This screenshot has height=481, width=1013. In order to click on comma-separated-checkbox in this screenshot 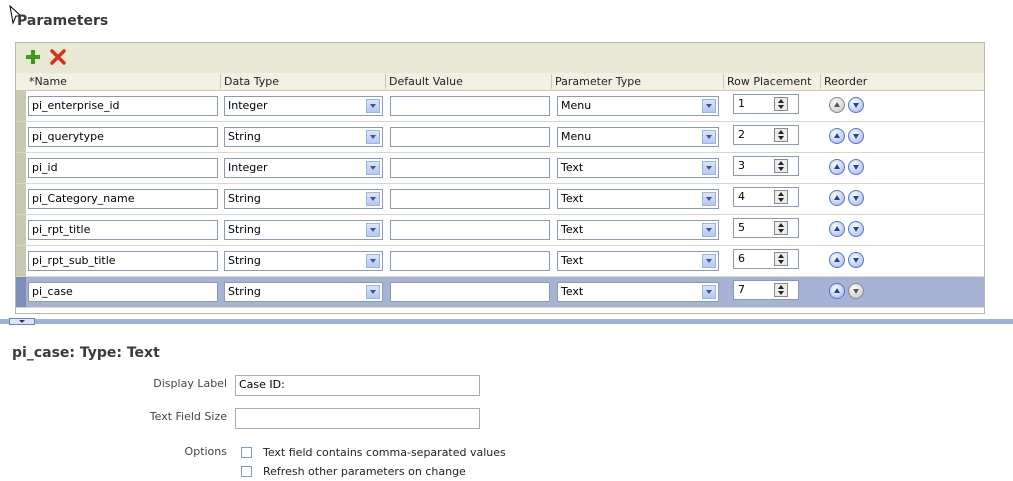, I will do `click(246, 452)`.